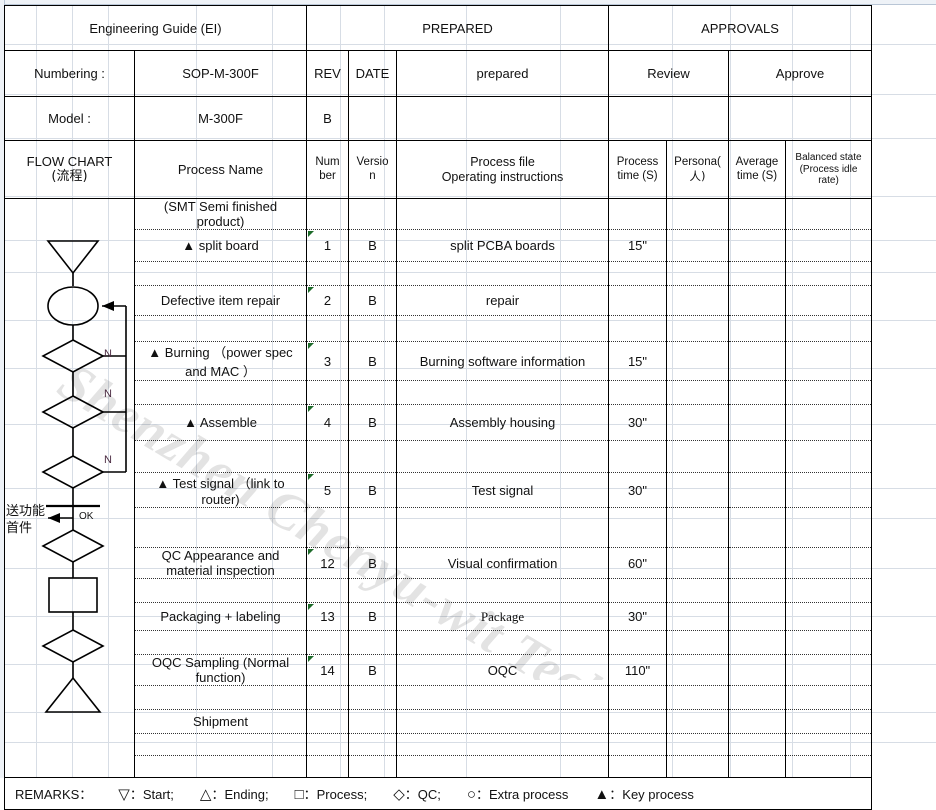 This screenshot has height=810, width=936. I want to click on review-value, so click(668, 118).